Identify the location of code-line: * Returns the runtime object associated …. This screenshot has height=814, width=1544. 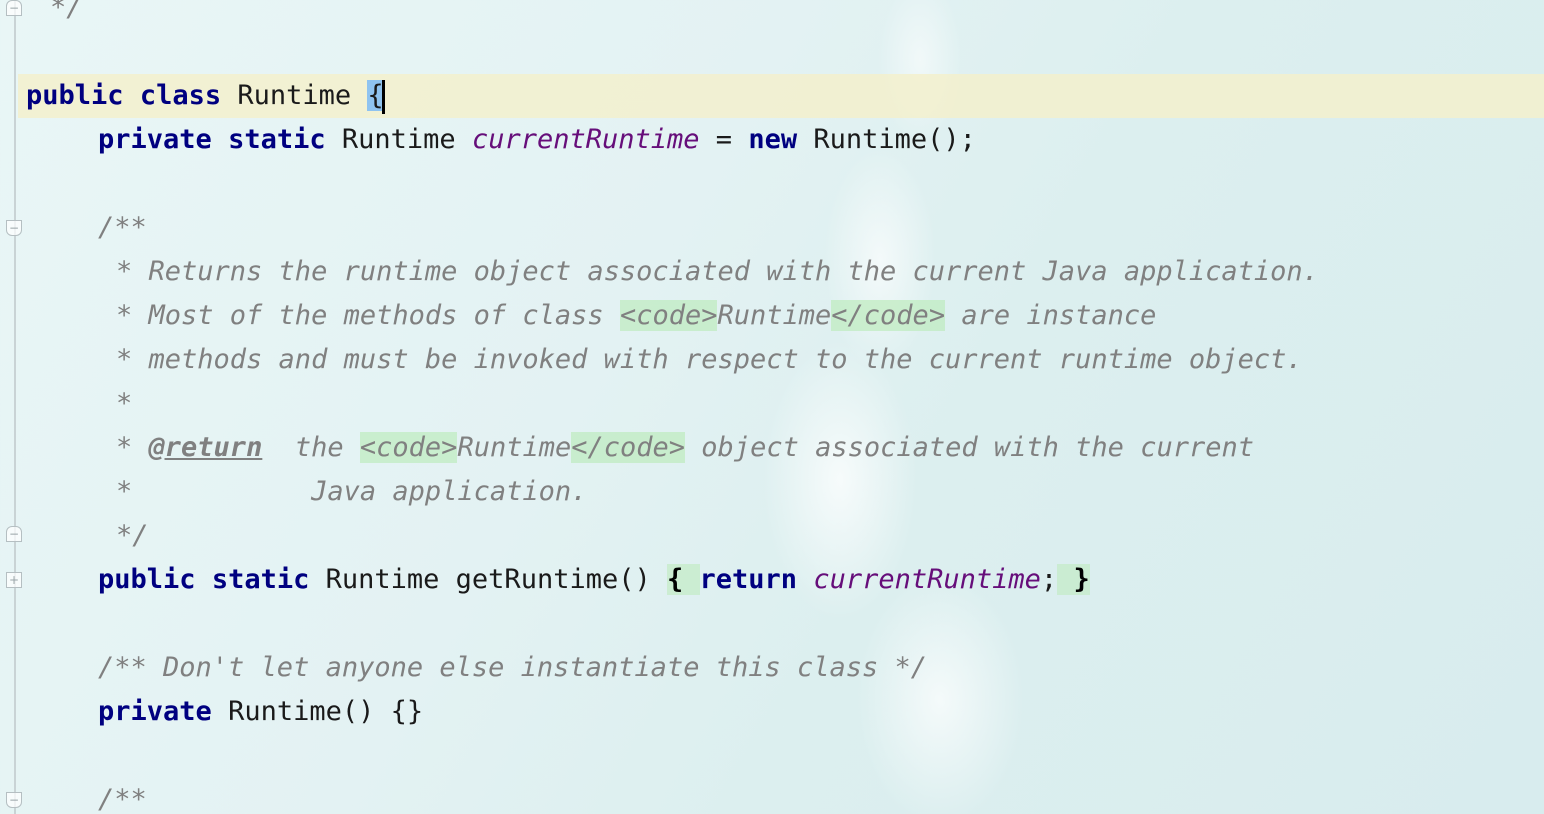
(717, 272).